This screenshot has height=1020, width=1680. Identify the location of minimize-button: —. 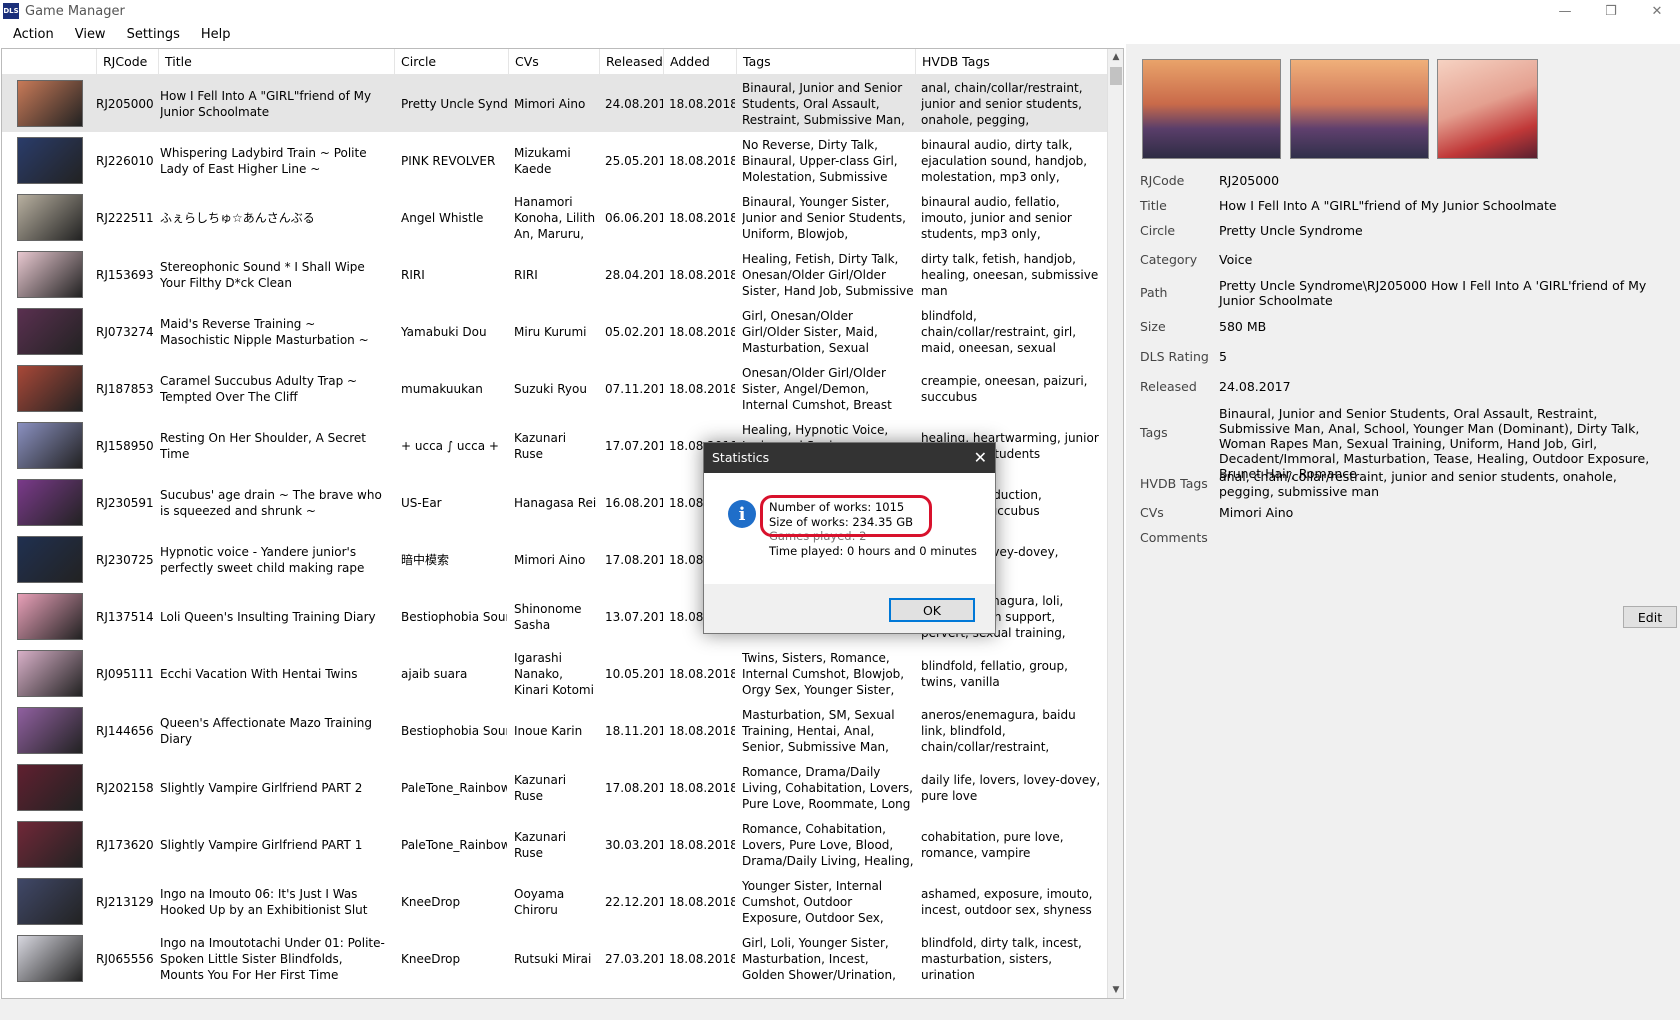
(1565, 11).